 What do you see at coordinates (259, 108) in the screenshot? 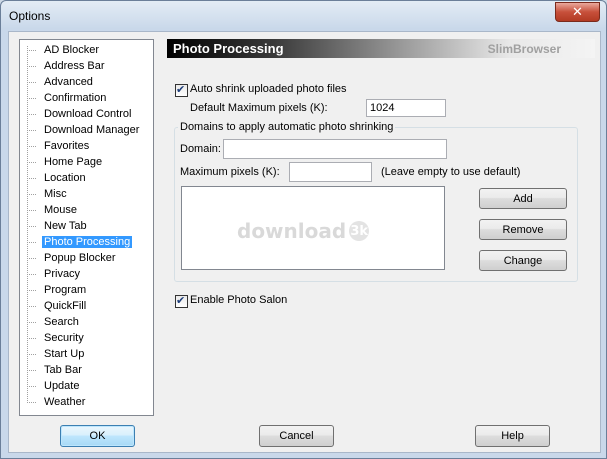
I see `default-max-pixels-label: Default Maximum pixels (K):` at bounding box center [259, 108].